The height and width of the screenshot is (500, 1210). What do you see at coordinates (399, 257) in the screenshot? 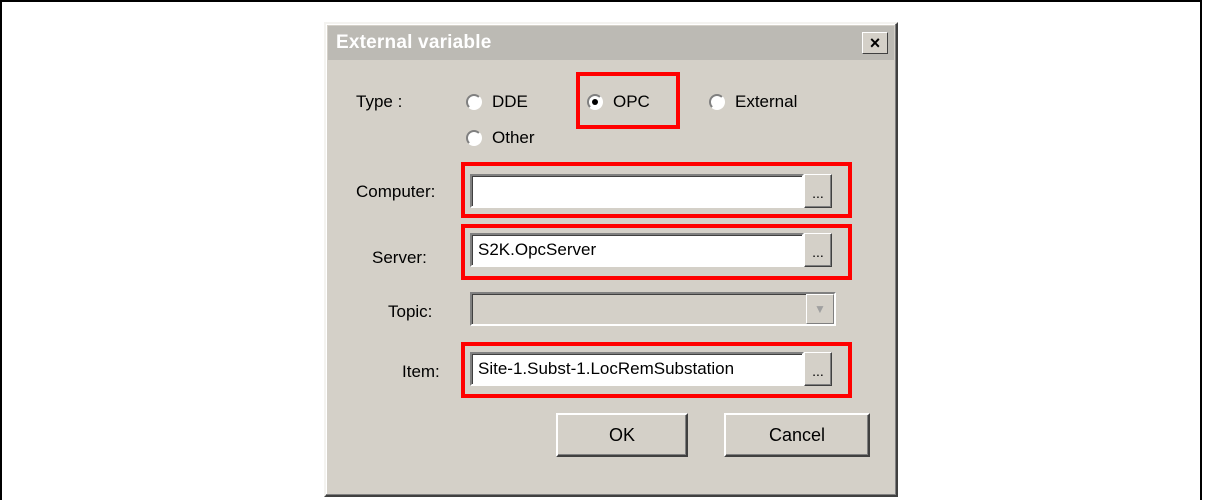
I see `server-label: Server:` at bounding box center [399, 257].